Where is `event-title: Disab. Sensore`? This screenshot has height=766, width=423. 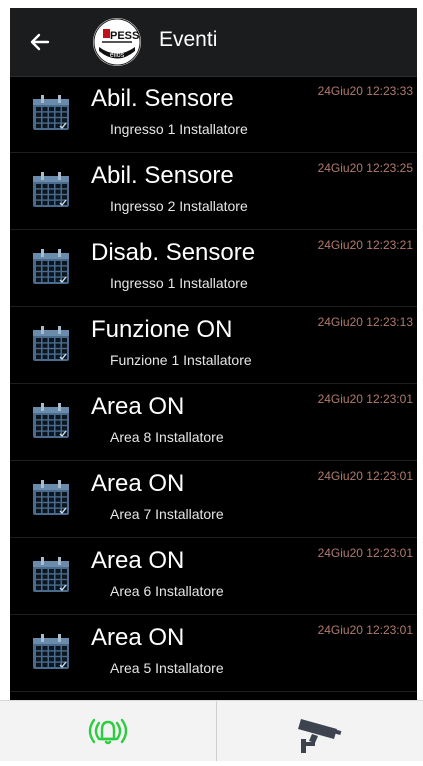
event-title: Disab. Sensore is located at coordinates (173, 252).